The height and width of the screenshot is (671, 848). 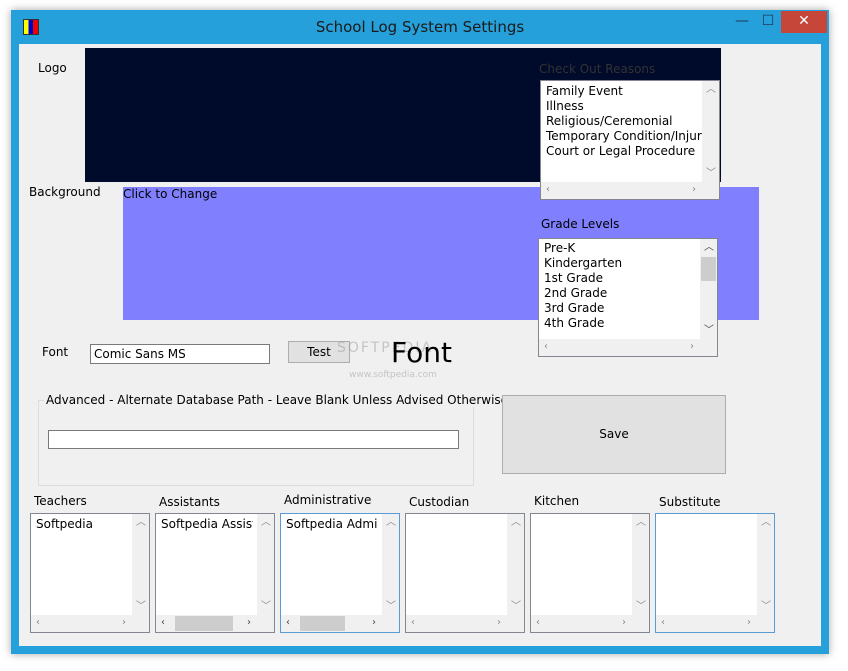 What do you see at coordinates (768, 22) in the screenshot?
I see `maximize-button: ☐` at bounding box center [768, 22].